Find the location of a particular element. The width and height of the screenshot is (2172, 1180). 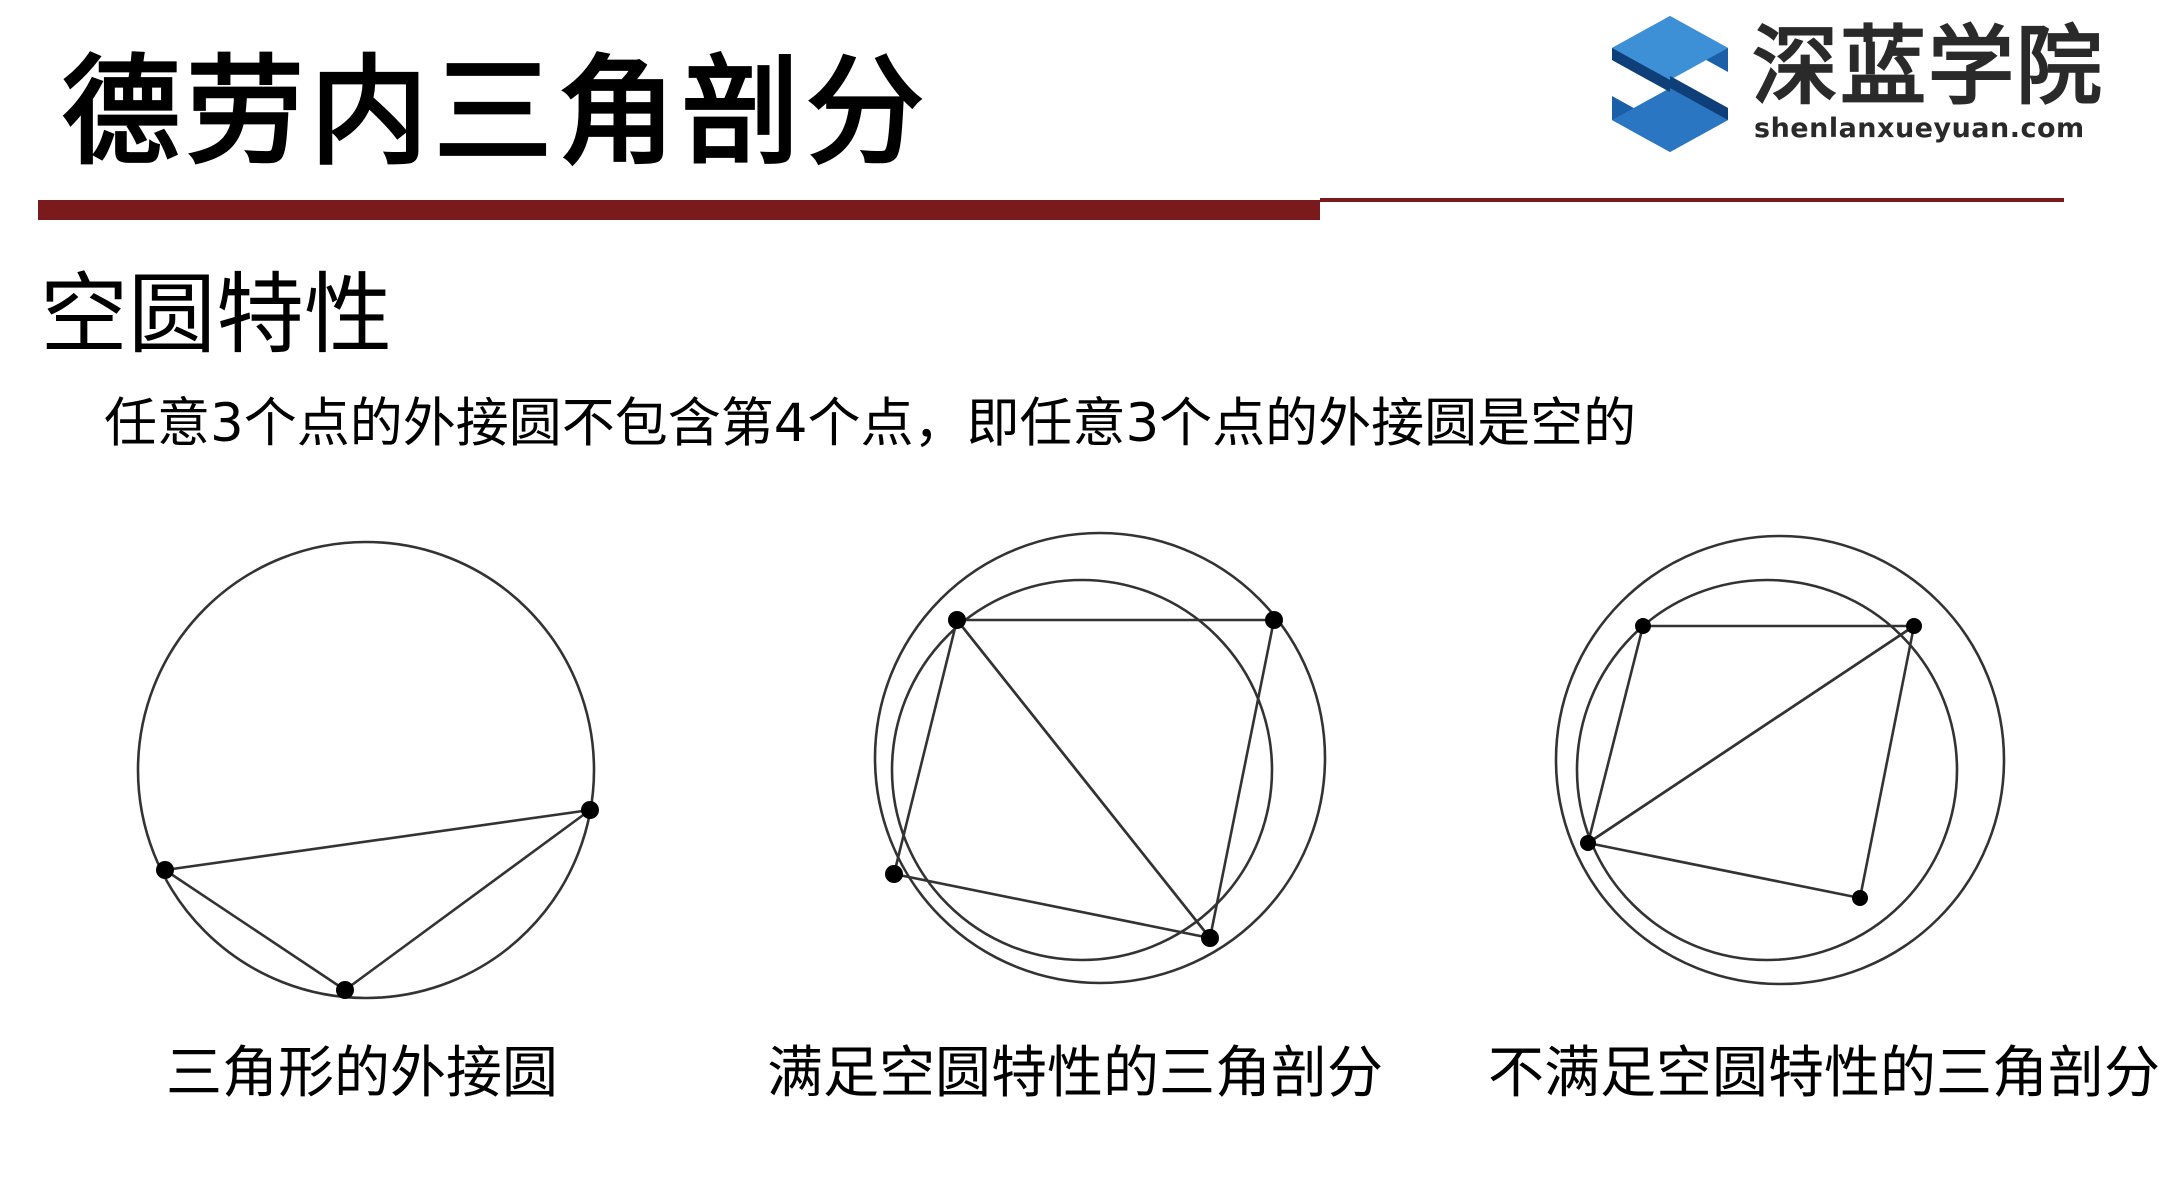

caption-delaunay-invalid: 不满足空圆特性的三角剖分 is located at coordinates (1824, 1073).